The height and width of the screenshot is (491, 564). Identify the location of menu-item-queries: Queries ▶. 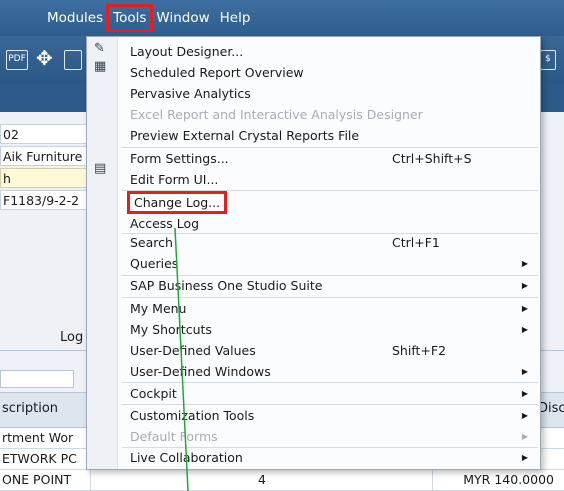
(329, 263).